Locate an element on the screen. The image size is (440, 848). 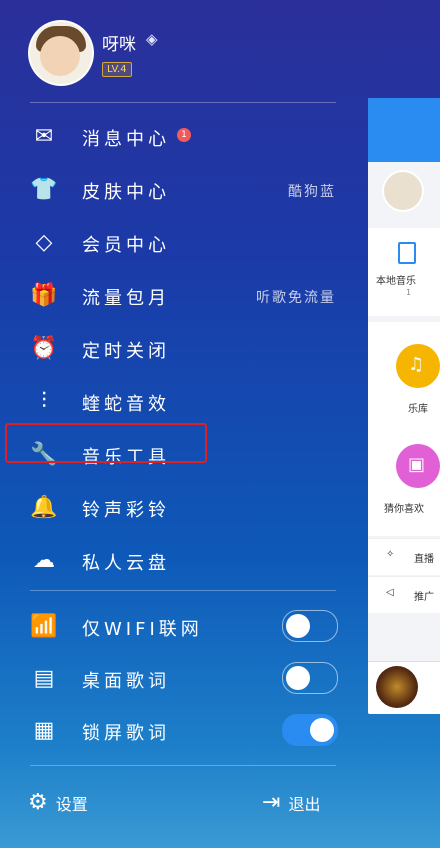
local-music-count: 1 is located at coordinates (409, 292).